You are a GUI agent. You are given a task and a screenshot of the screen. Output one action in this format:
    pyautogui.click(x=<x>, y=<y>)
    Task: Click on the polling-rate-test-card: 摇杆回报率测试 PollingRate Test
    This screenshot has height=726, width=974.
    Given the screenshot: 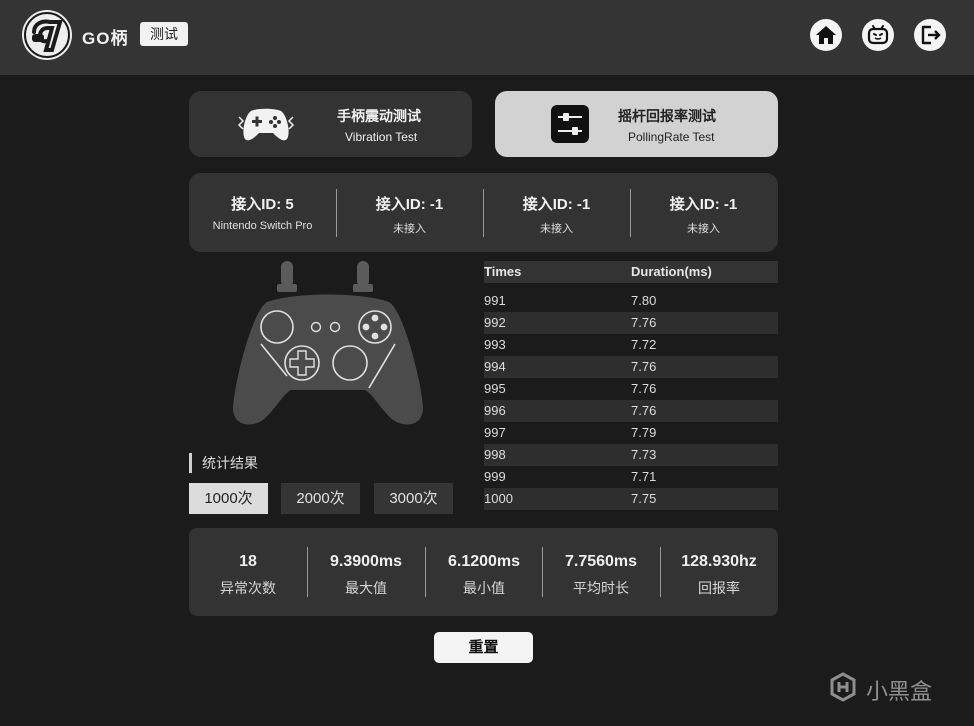 What is the action you would take?
    pyautogui.click(x=636, y=124)
    